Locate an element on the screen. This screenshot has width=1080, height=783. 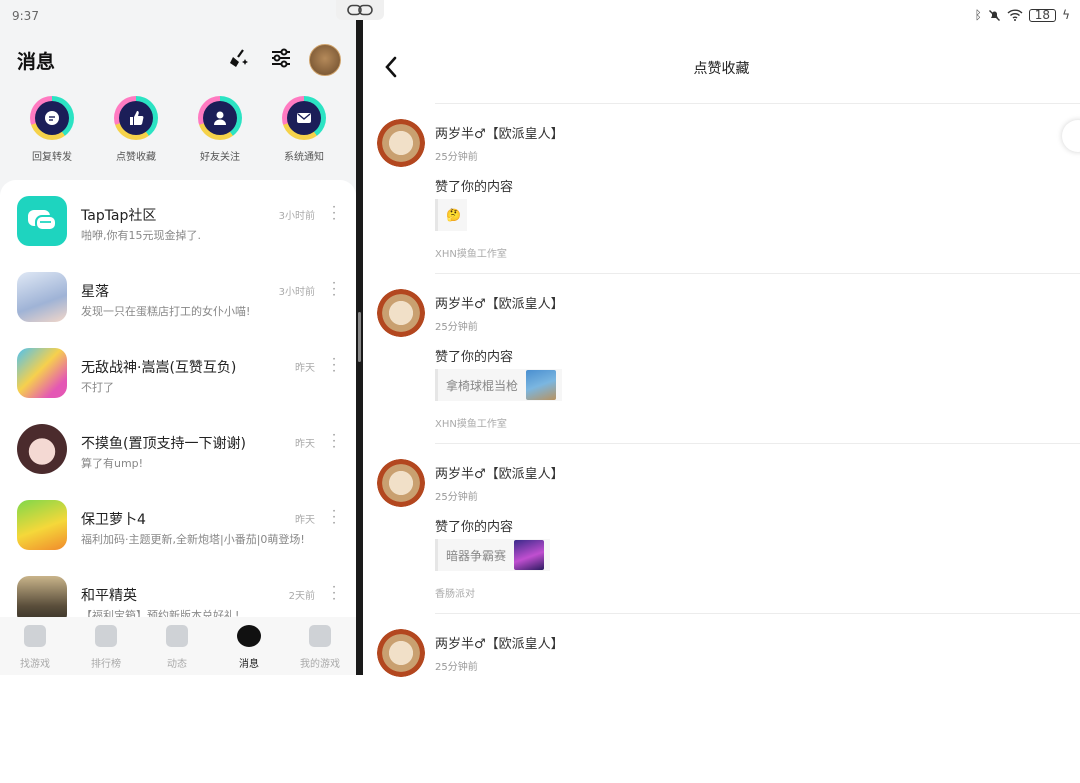
clear-broom-button is located at coordinates (239, 58).